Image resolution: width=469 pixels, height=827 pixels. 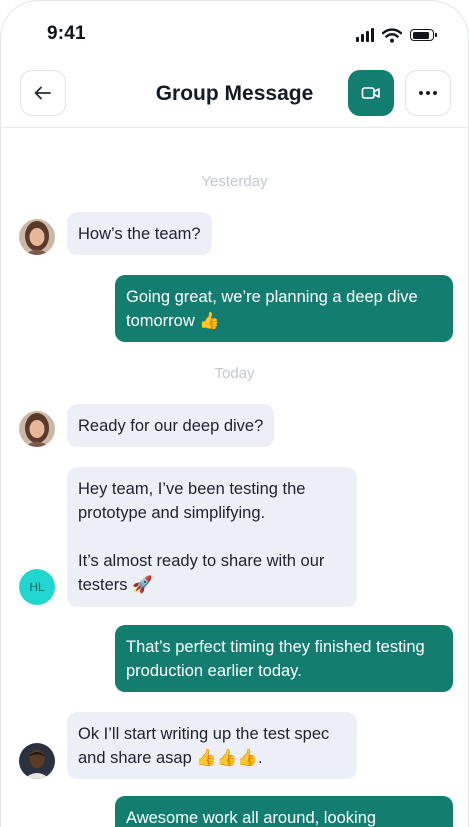 I want to click on man-avatar-icon, so click(x=37, y=761).